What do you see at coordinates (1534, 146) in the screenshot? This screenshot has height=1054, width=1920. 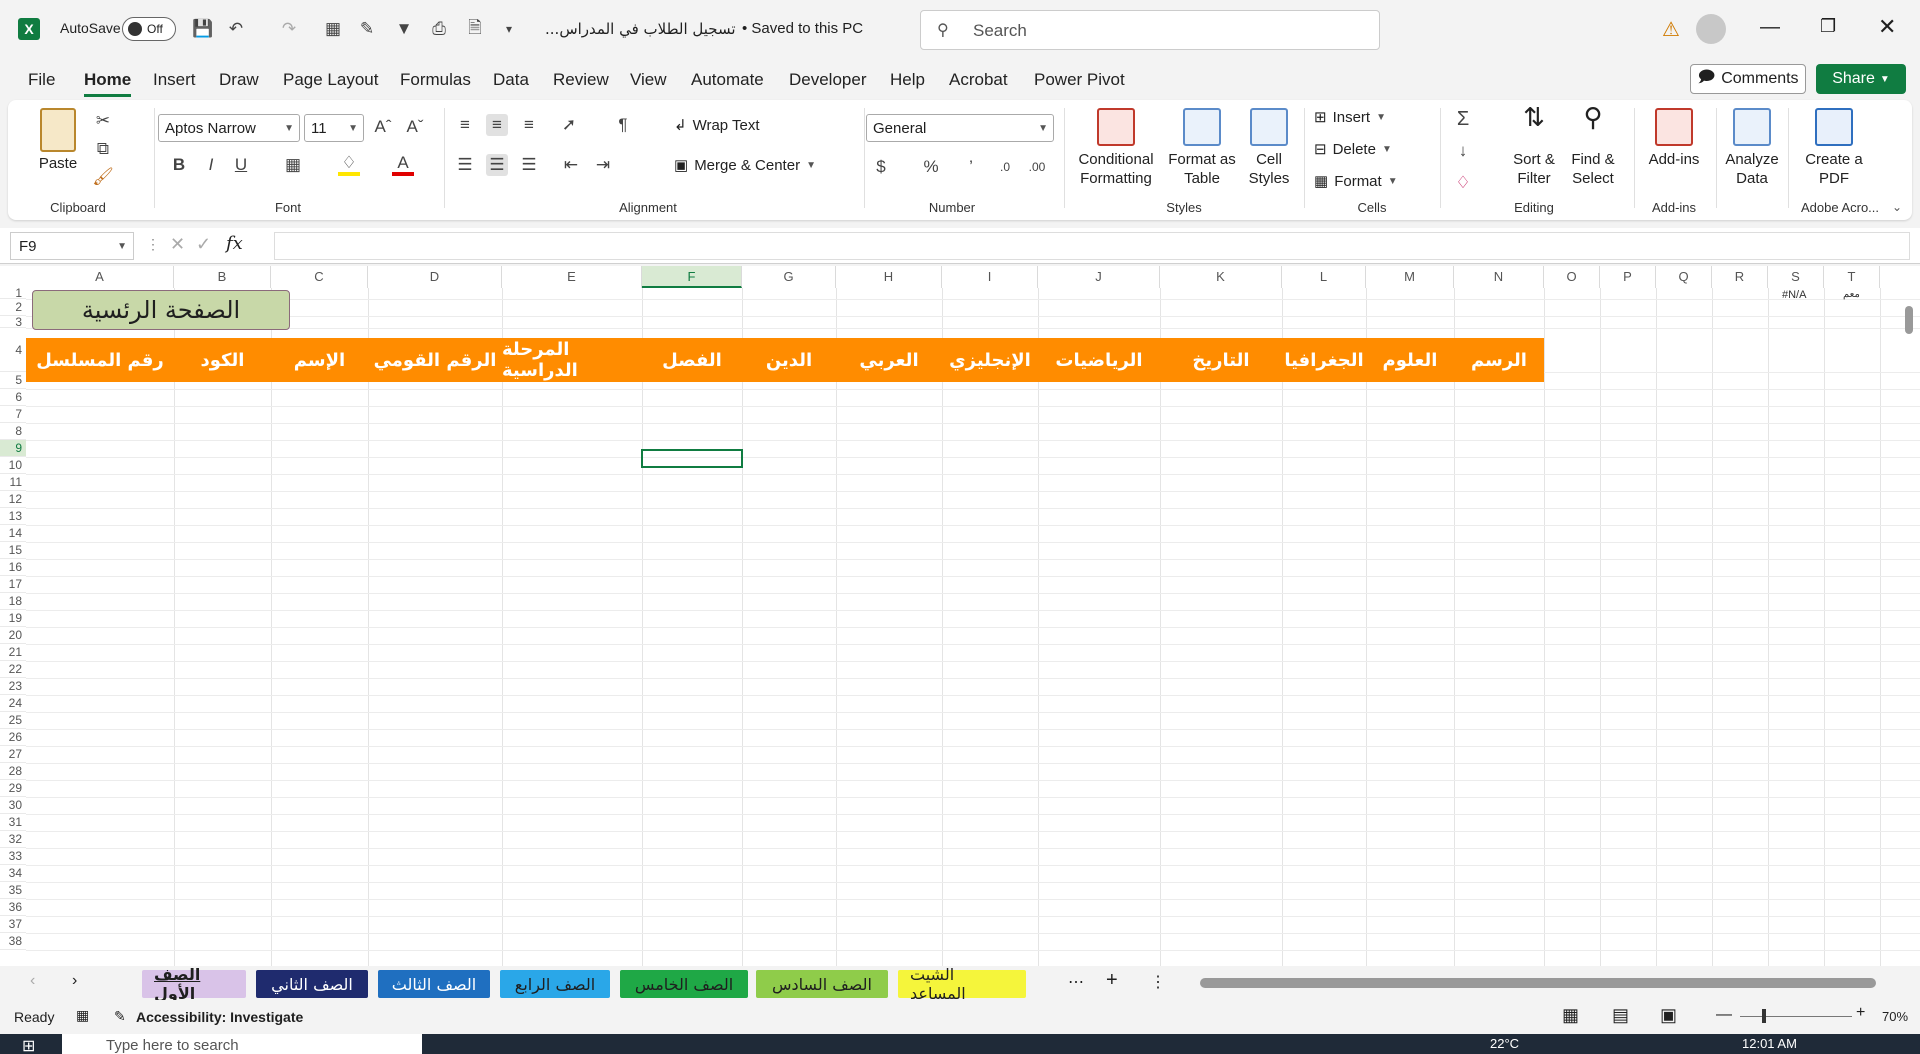 I see `sort-filter-button: ⇅ Sort & Filter` at bounding box center [1534, 146].